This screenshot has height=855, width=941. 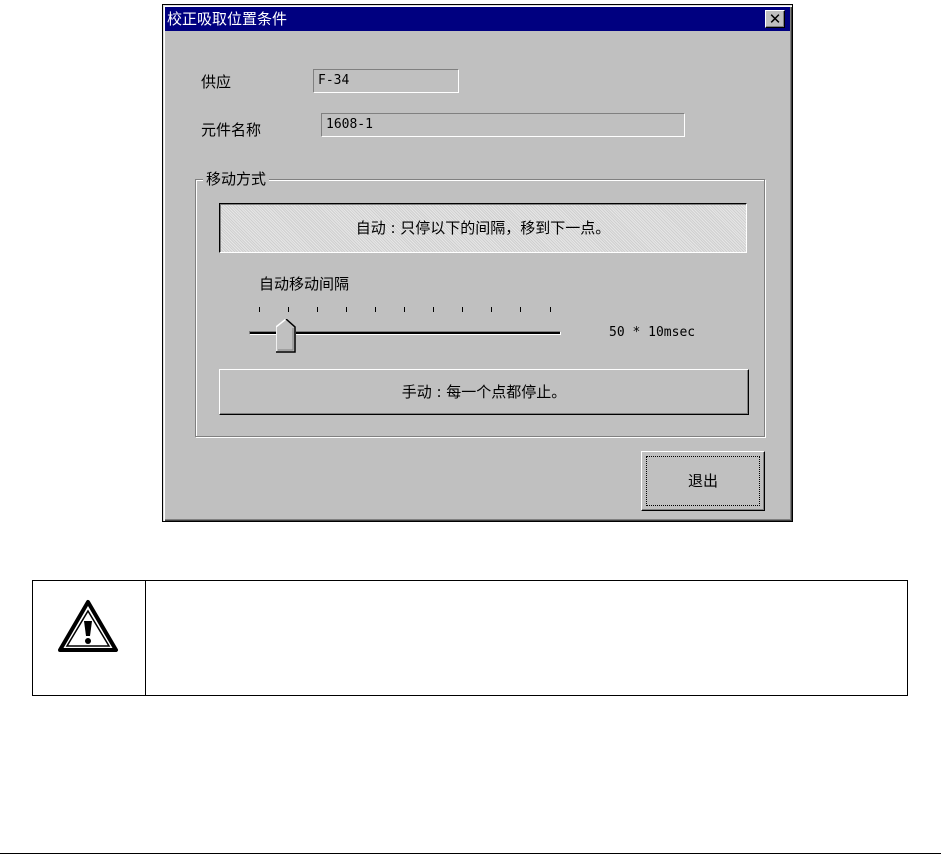 I want to click on warning-box, so click(x=470, y=638).